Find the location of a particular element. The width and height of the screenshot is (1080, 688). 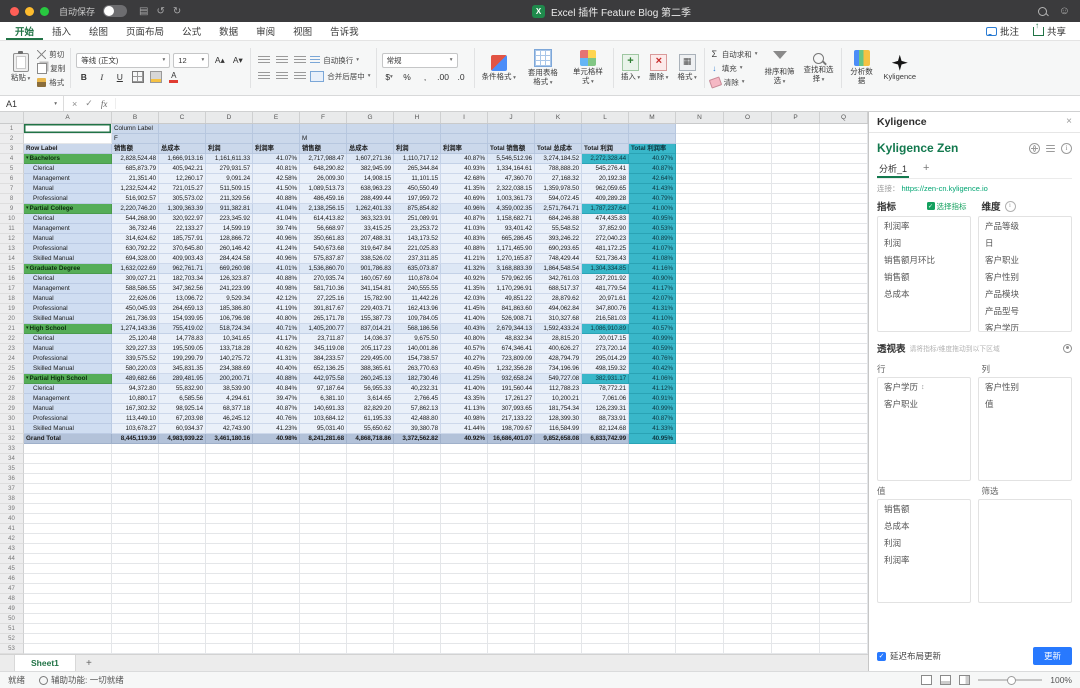

cell: 347,362.56 is located at coordinates (182, 289).